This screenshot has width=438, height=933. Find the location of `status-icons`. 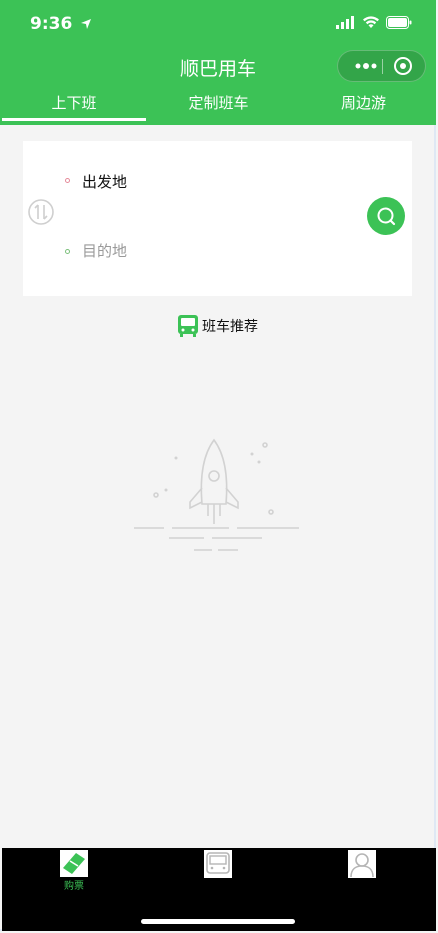

status-icons is located at coordinates (374, 22).